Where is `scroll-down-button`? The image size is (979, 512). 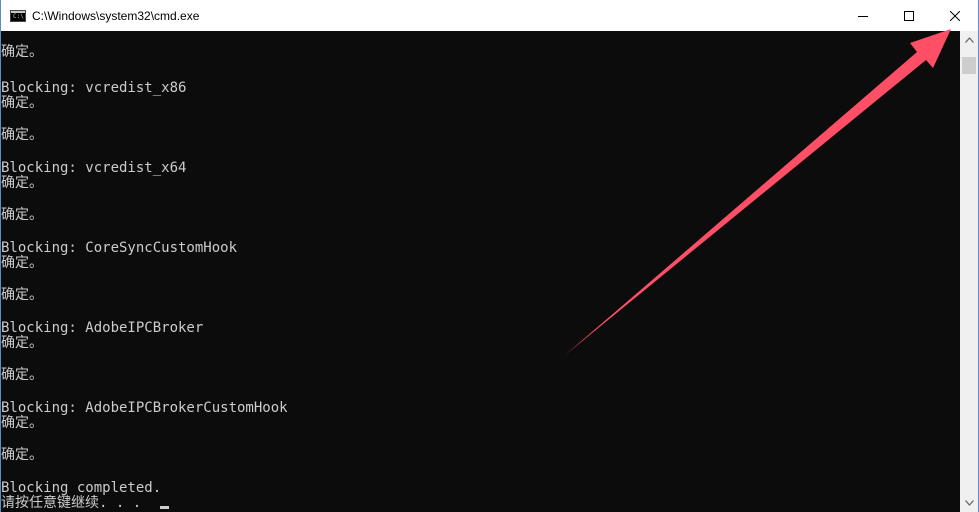 scroll-down-button is located at coordinates (969, 503).